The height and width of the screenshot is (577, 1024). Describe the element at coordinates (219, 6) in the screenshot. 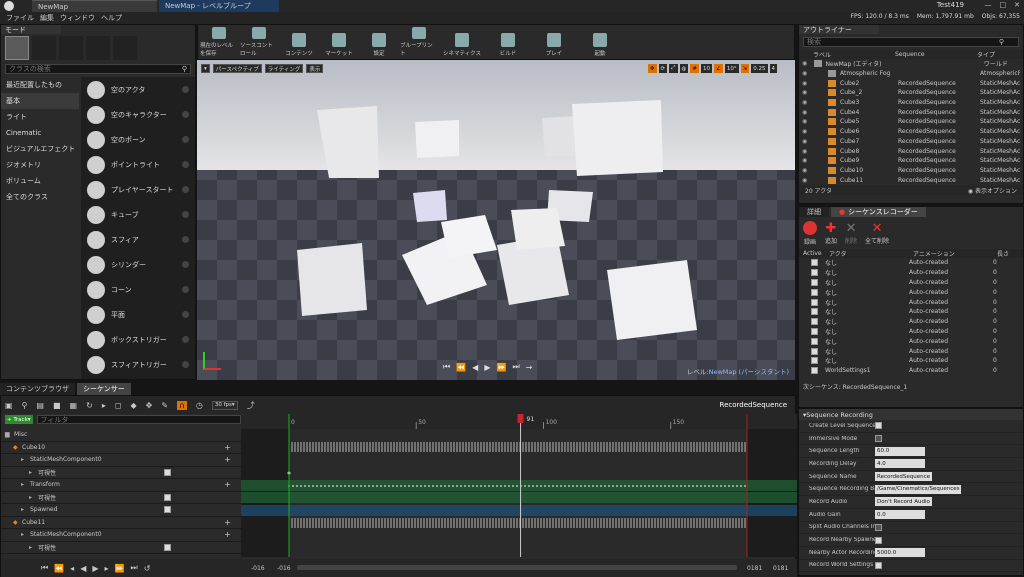

I see `tab-level-blueprint: NewMap - レベルブループ` at that location.